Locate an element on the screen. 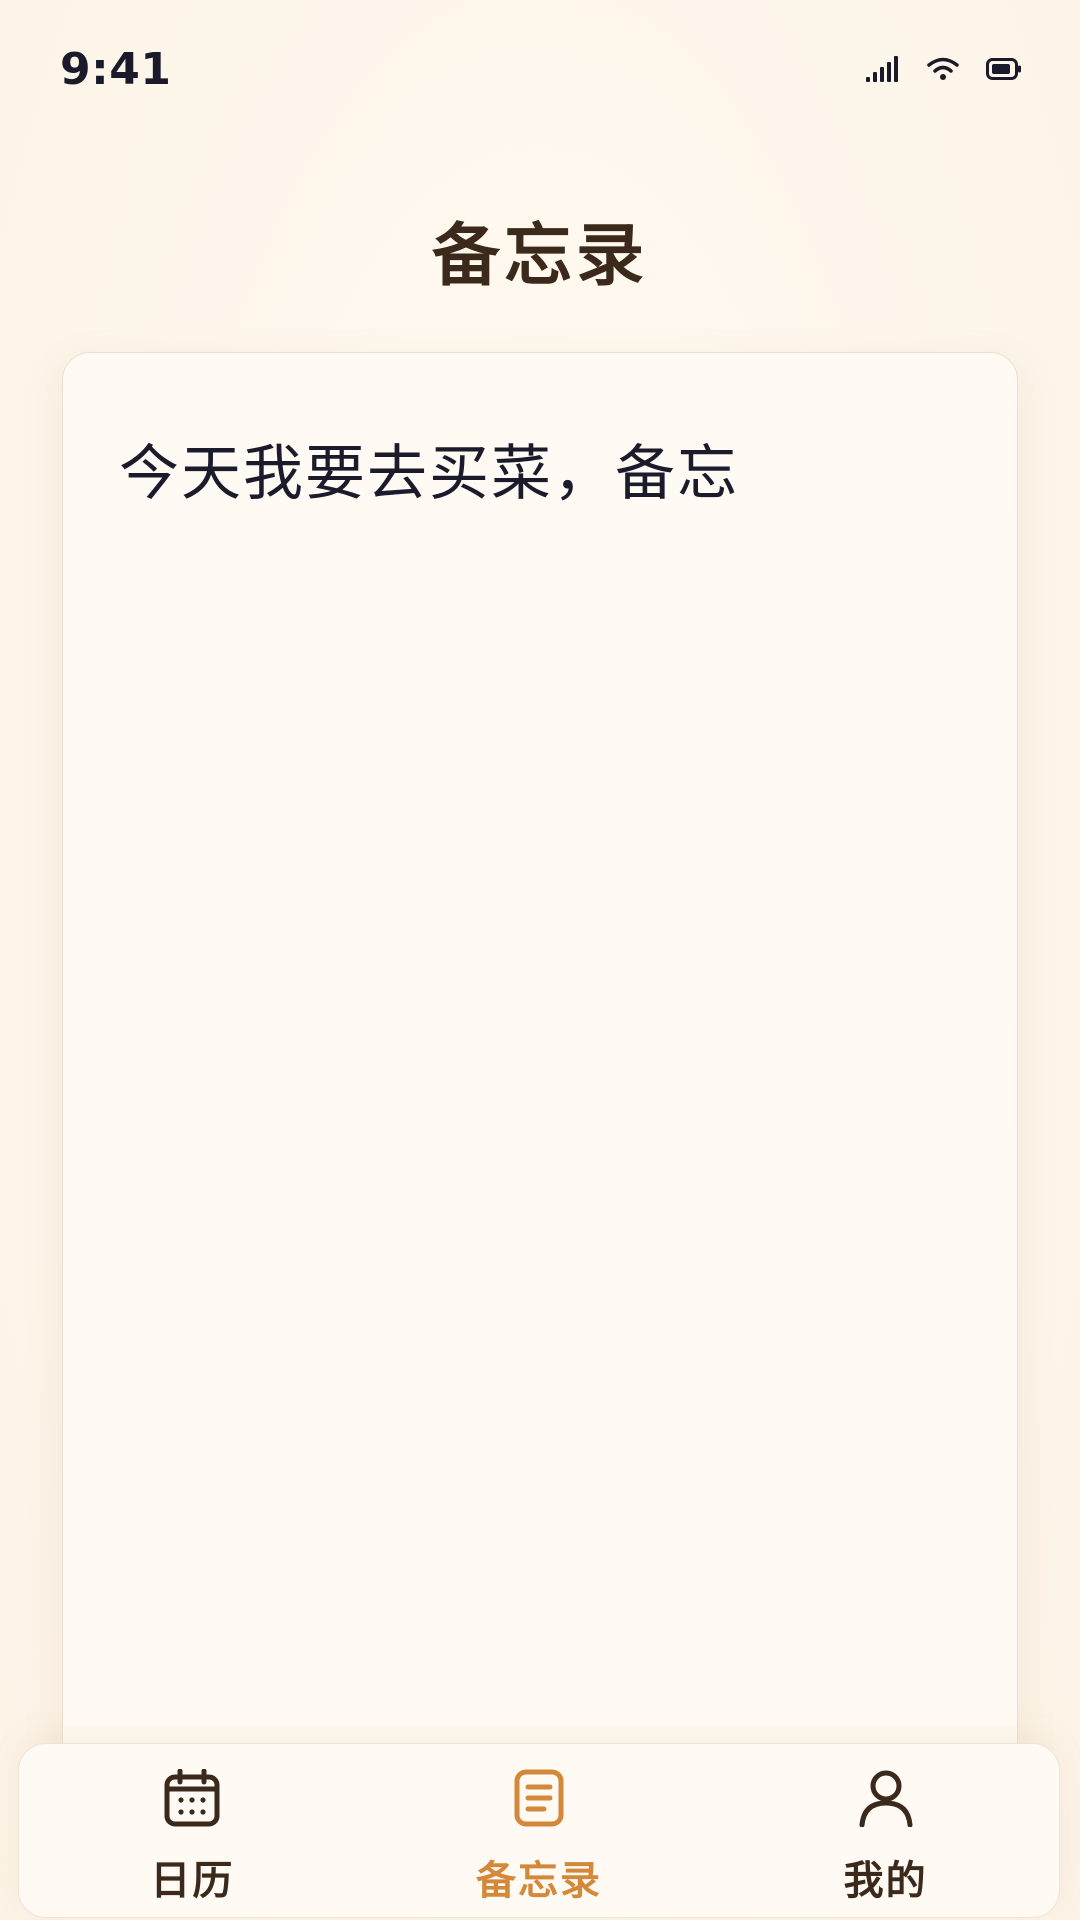 The height and width of the screenshot is (1920, 1080). calendar-icon is located at coordinates (192, 1798).